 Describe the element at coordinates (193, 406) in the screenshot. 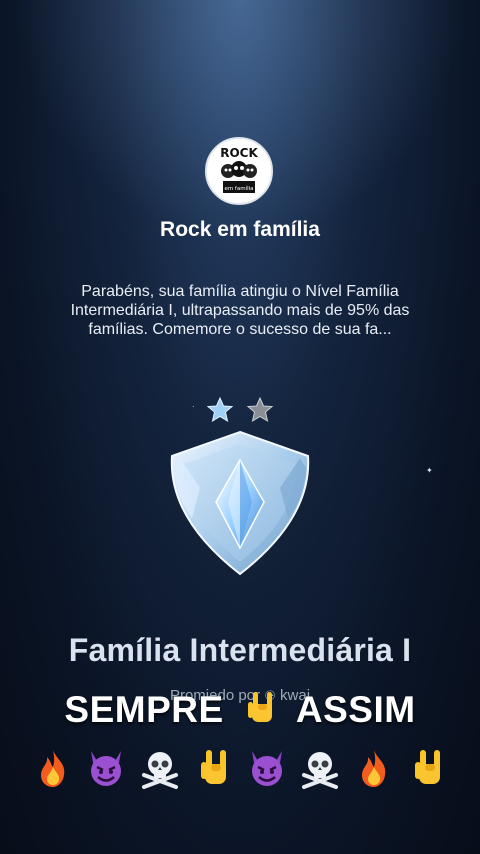

I see `sparkle-icon: ·` at that location.